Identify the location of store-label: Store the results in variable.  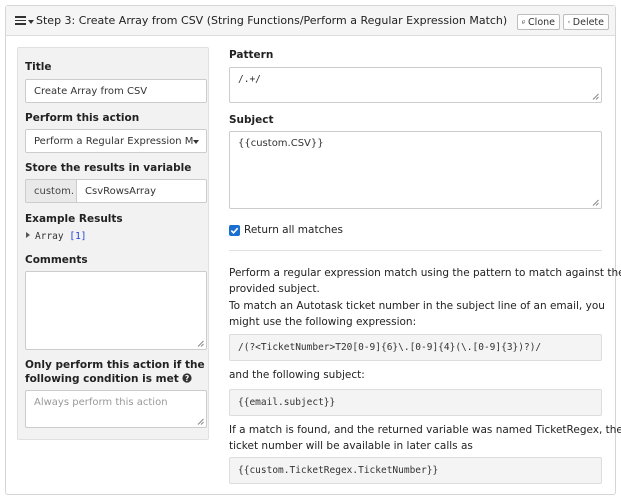
(108, 168).